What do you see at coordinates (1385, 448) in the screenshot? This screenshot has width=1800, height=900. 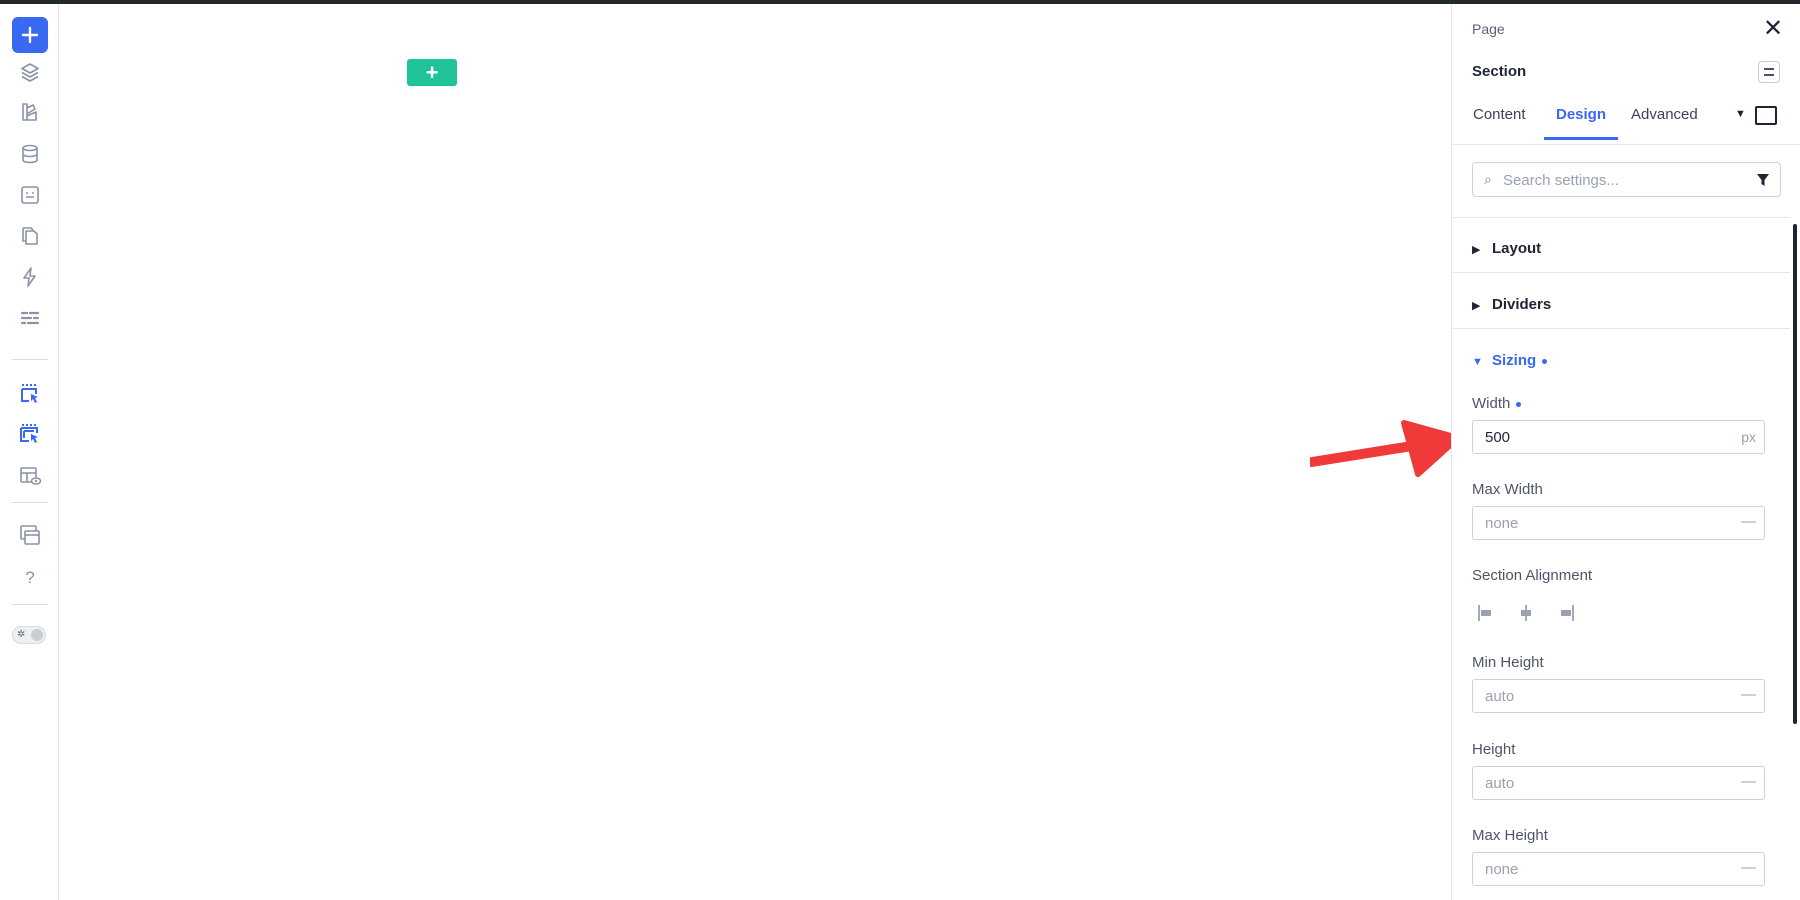 I see `annotation-arrow-icon` at bounding box center [1385, 448].